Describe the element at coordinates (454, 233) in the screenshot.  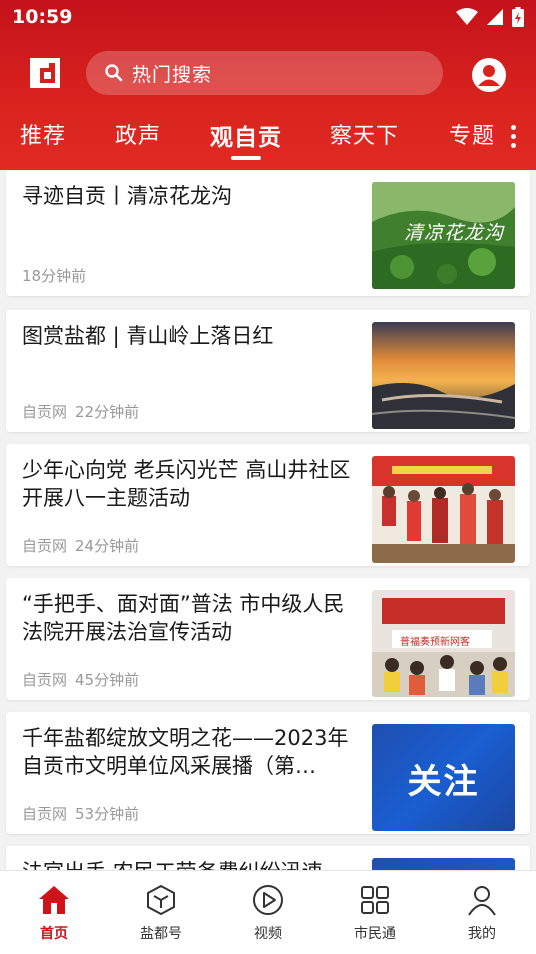
I see `thumbnail-caption: 清凉花龙沟` at that location.